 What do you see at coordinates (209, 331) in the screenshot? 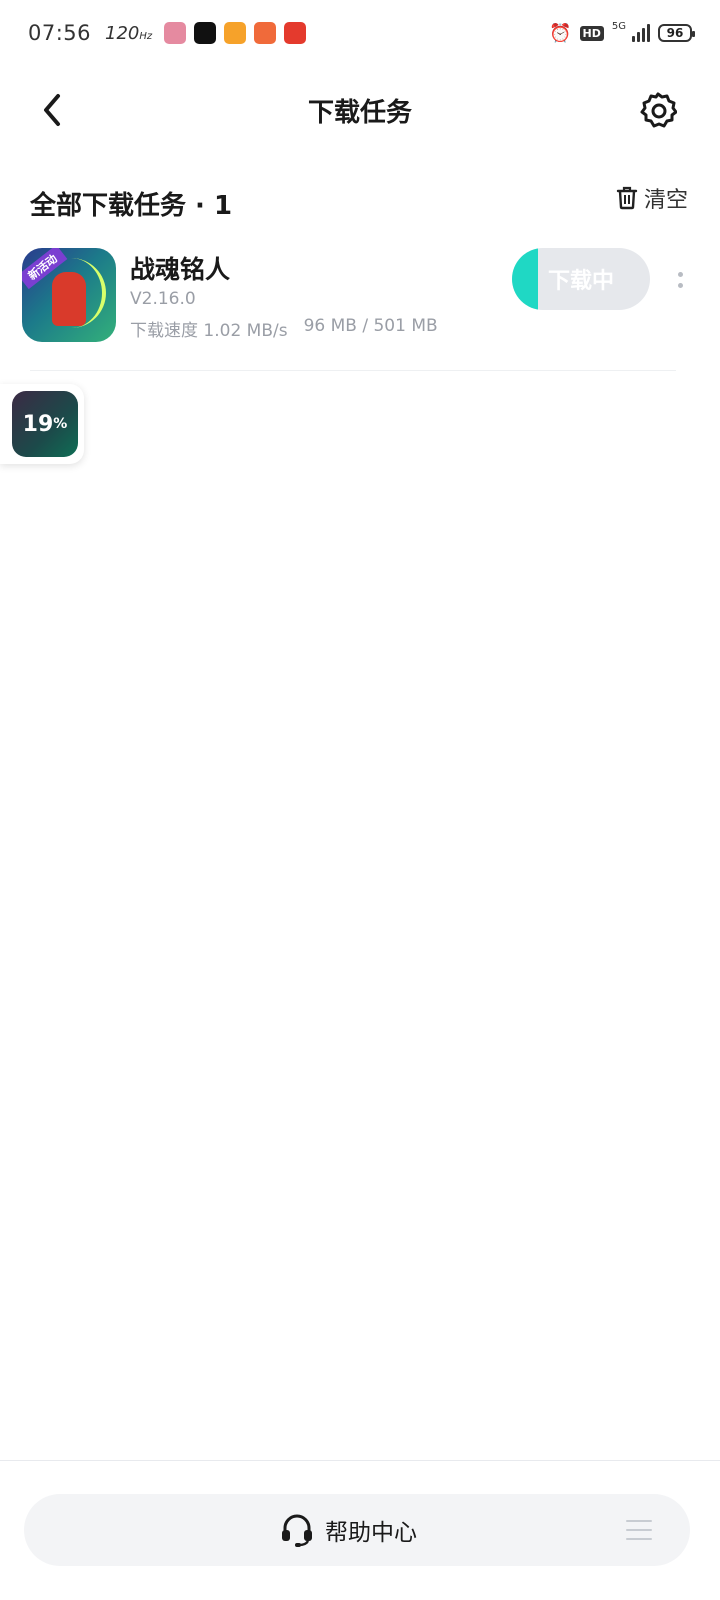
I see `download-speed: 下载速度 1.02 MB/s` at bounding box center [209, 331].